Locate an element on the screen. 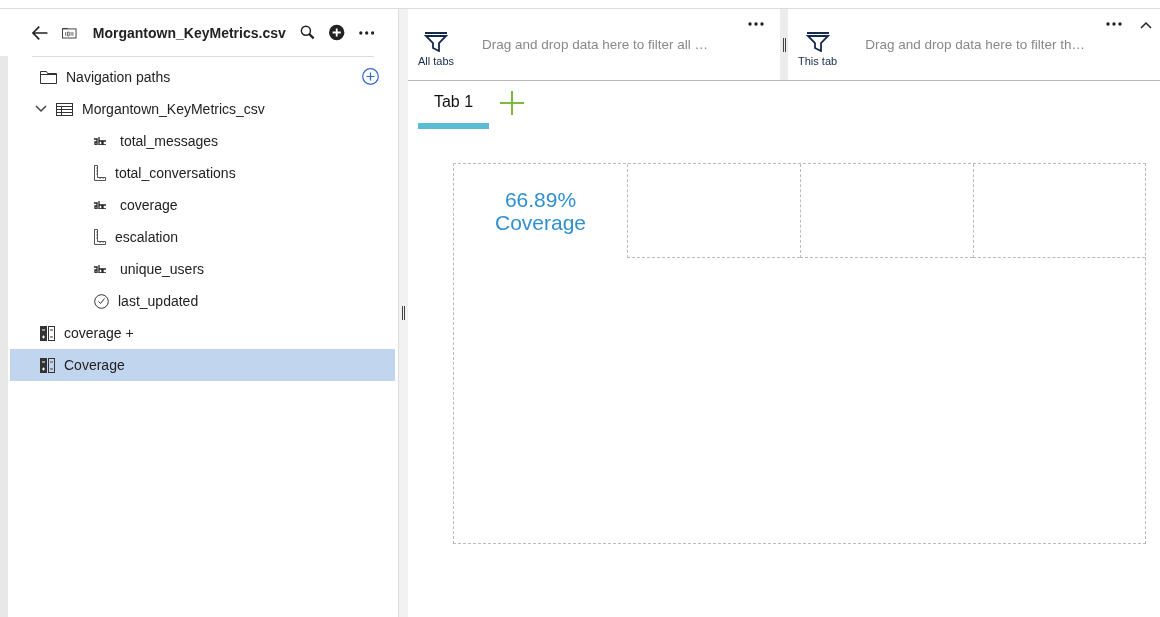 This screenshot has width=1160, height=617. tree-item: Morgantown_KeyMetrics_csv is located at coordinates (202, 109).